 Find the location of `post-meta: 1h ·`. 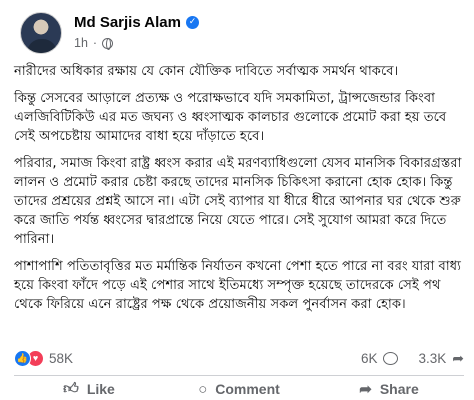

post-meta: 1h · is located at coordinates (94, 43).